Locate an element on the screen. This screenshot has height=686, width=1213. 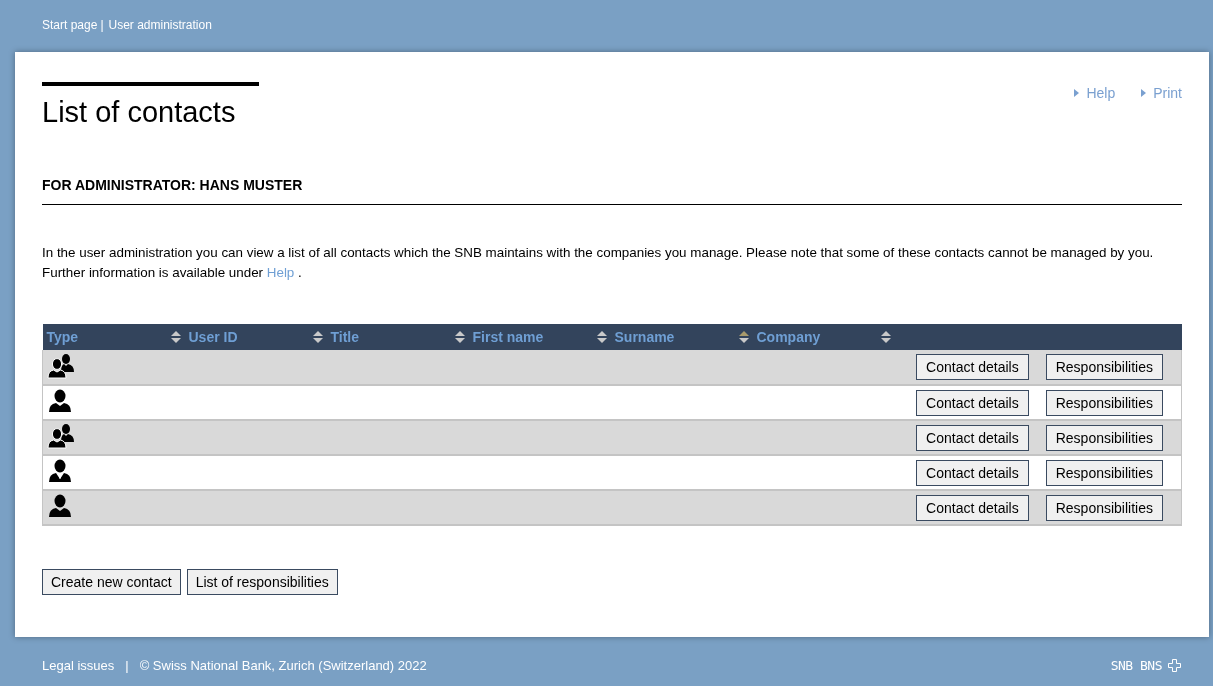
column-header: First name is located at coordinates (508, 337).